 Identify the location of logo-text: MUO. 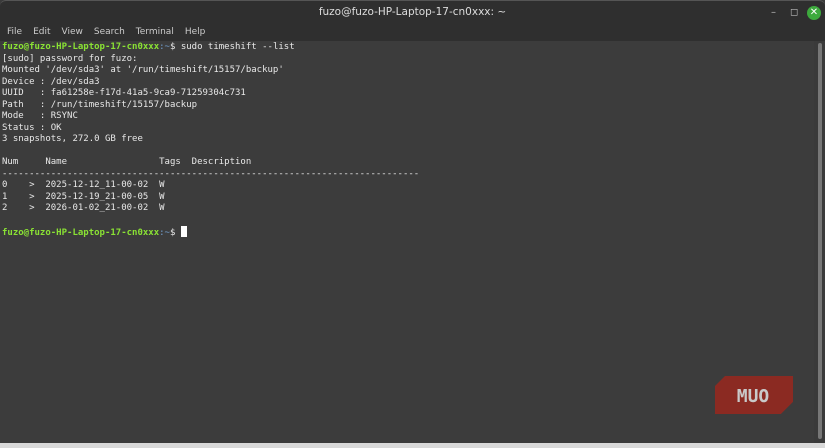
(753, 396).